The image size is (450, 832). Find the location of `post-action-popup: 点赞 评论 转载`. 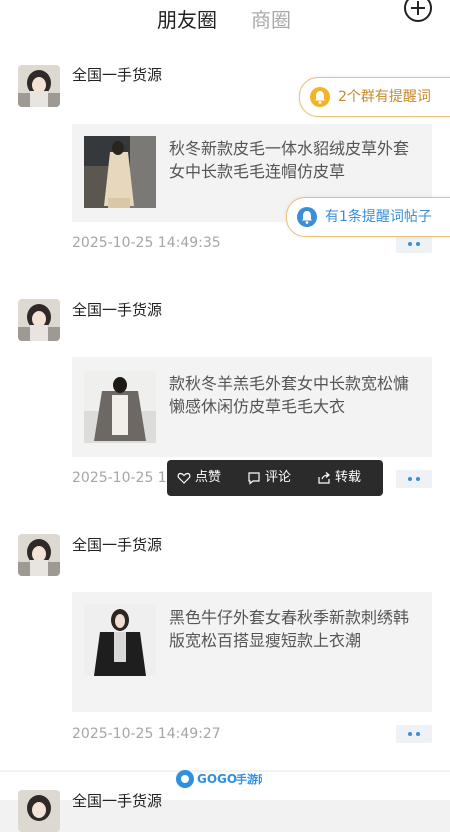

post-action-popup: 点赞 评论 转载 is located at coordinates (275, 478).